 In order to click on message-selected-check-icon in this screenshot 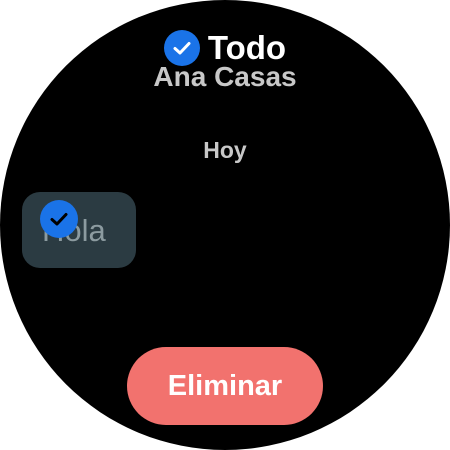, I will do `click(59, 219)`.